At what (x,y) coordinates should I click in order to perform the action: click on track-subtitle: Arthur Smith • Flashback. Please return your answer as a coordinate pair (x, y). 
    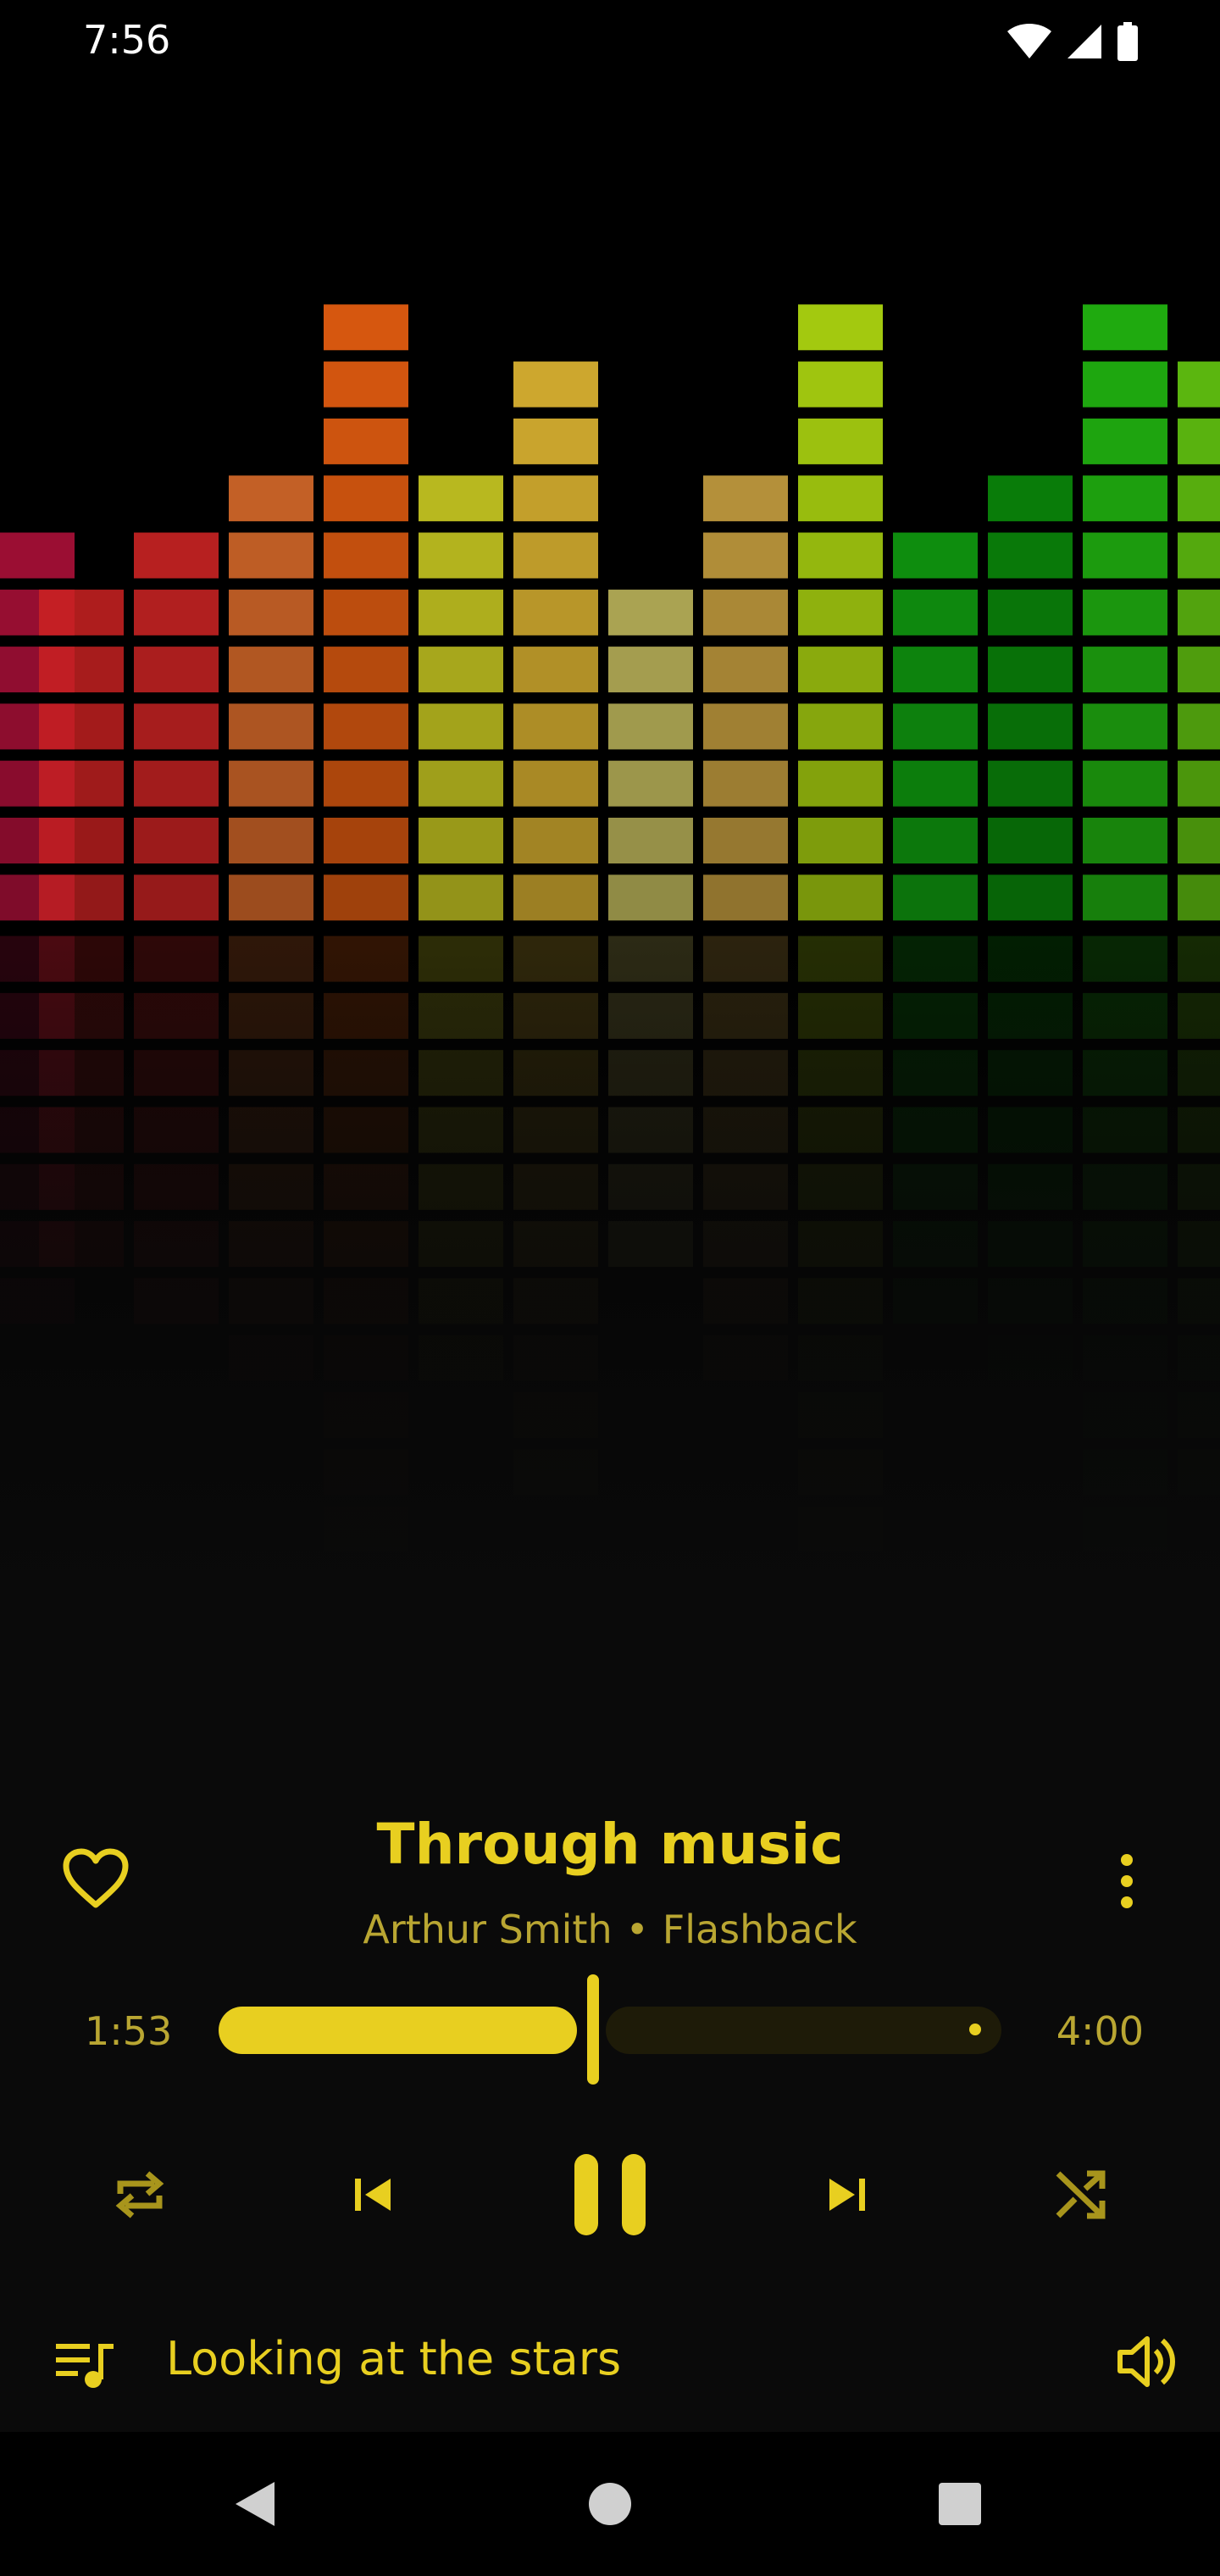
    Looking at the image, I should click on (610, 1929).